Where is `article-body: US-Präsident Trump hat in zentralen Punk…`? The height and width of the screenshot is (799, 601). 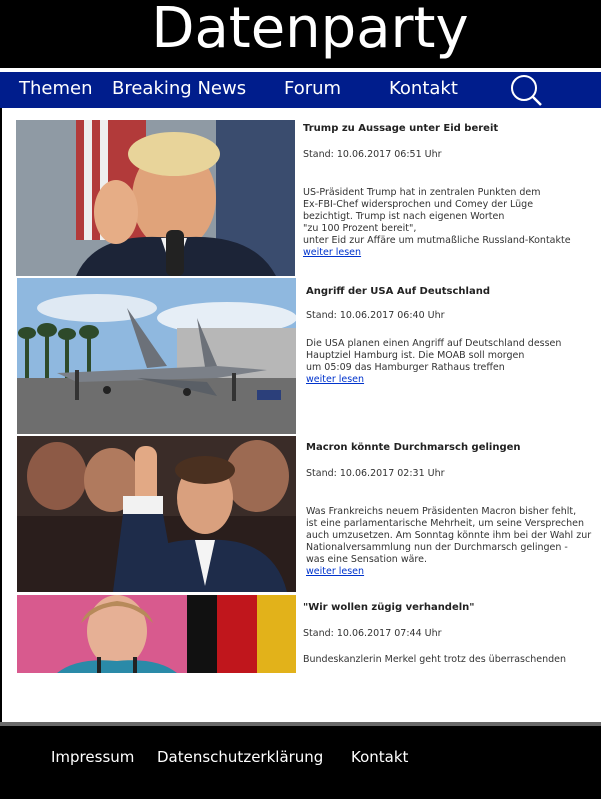
article-body: US-Präsident Trump hat in zentralen Punk… is located at coordinates (437, 216).